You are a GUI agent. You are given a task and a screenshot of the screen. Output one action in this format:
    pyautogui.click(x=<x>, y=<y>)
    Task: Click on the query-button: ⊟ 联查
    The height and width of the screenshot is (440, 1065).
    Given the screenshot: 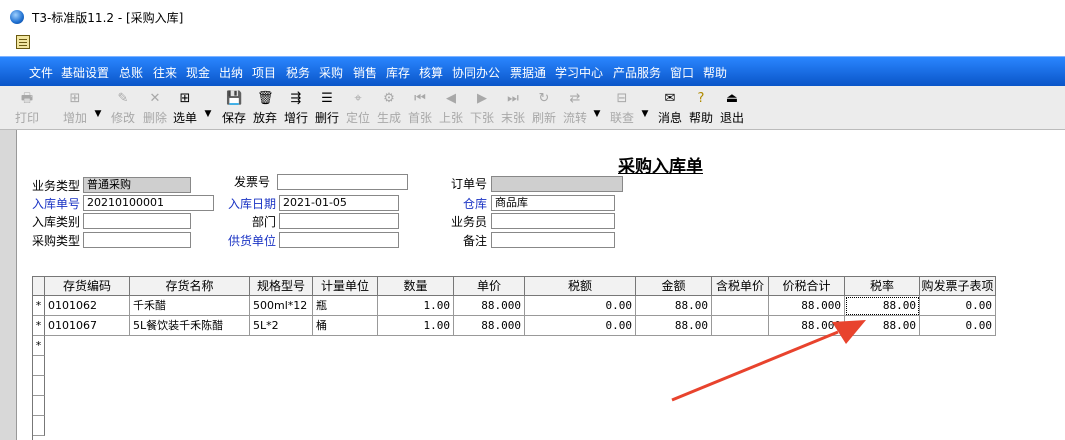 What is the action you would take?
    pyautogui.click(x=622, y=109)
    